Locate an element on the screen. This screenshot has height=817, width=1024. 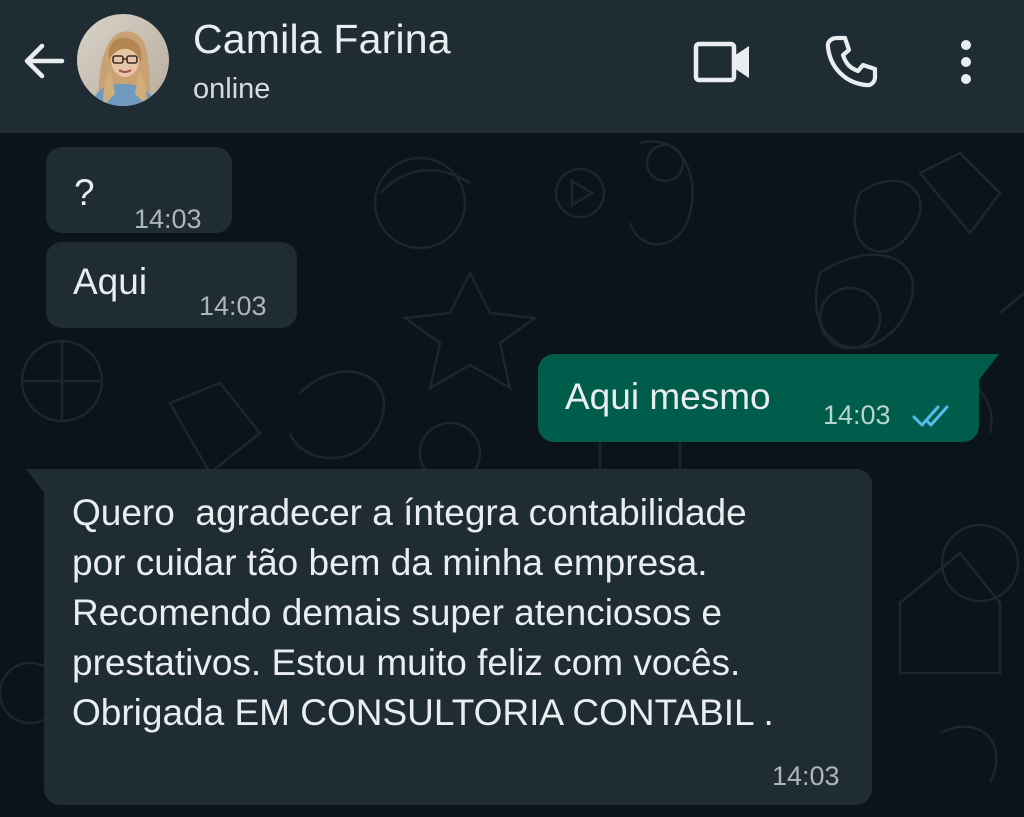
voice-call-button is located at coordinates (851, 62).